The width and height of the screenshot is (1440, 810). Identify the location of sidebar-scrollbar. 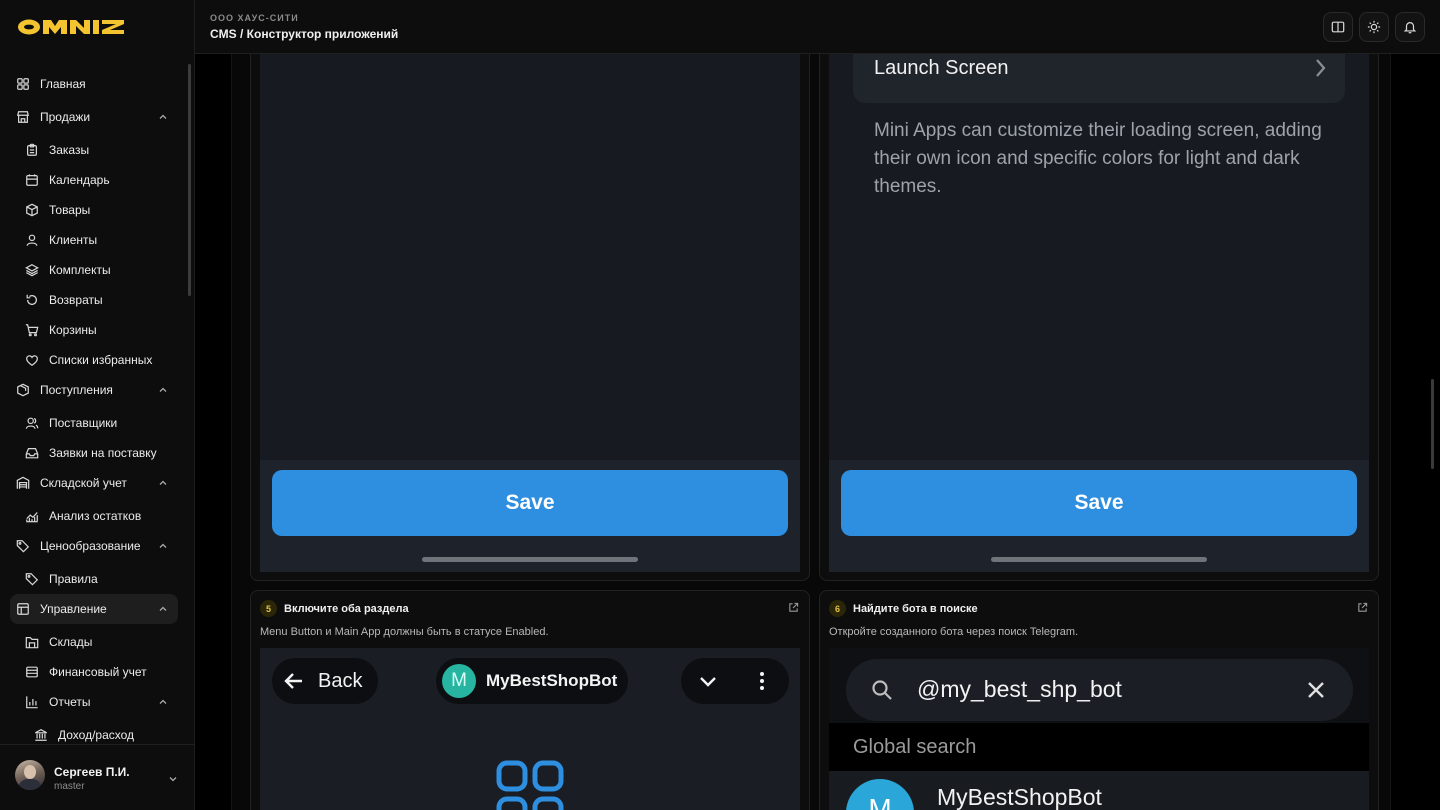
(189, 180).